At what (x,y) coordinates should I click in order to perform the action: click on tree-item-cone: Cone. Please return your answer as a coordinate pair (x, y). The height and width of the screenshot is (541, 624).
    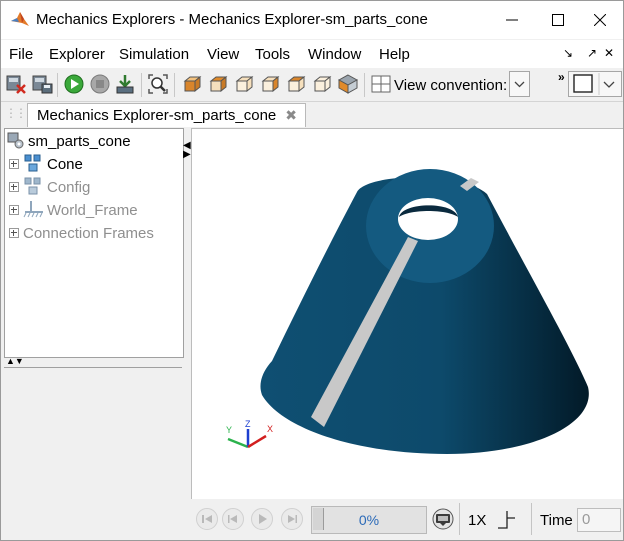
    Looking at the image, I should click on (65, 164).